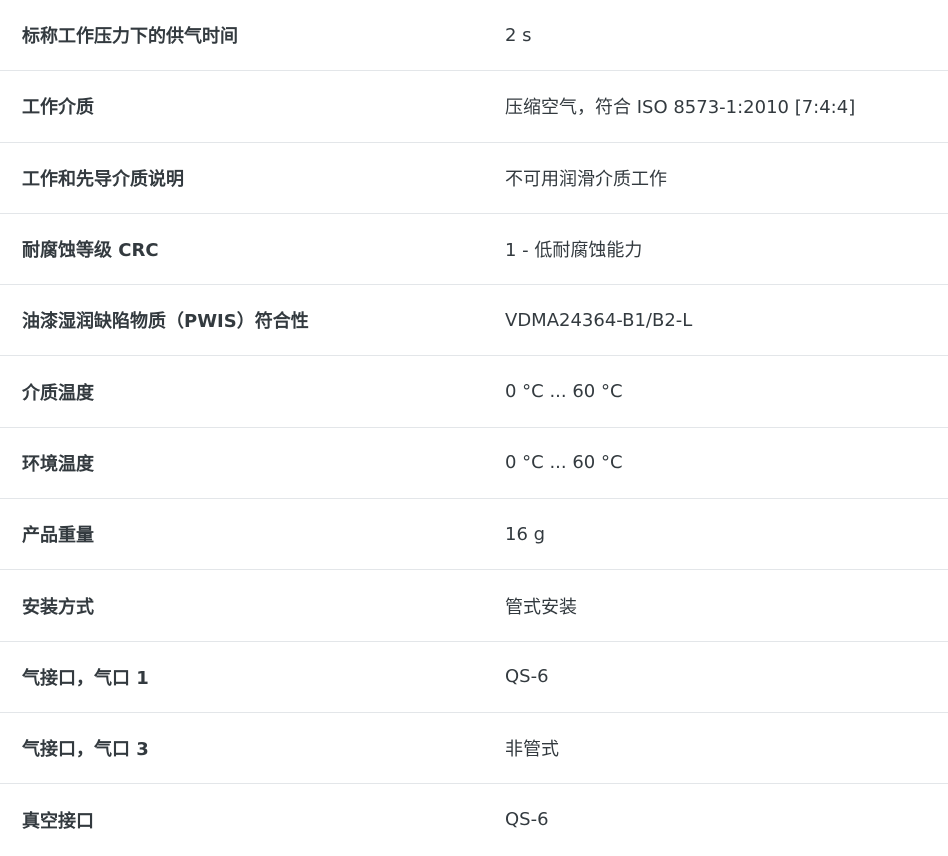 This screenshot has height=856, width=948. Describe the element at coordinates (532, 750) in the screenshot. I see `spec-value: 非管式` at that location.